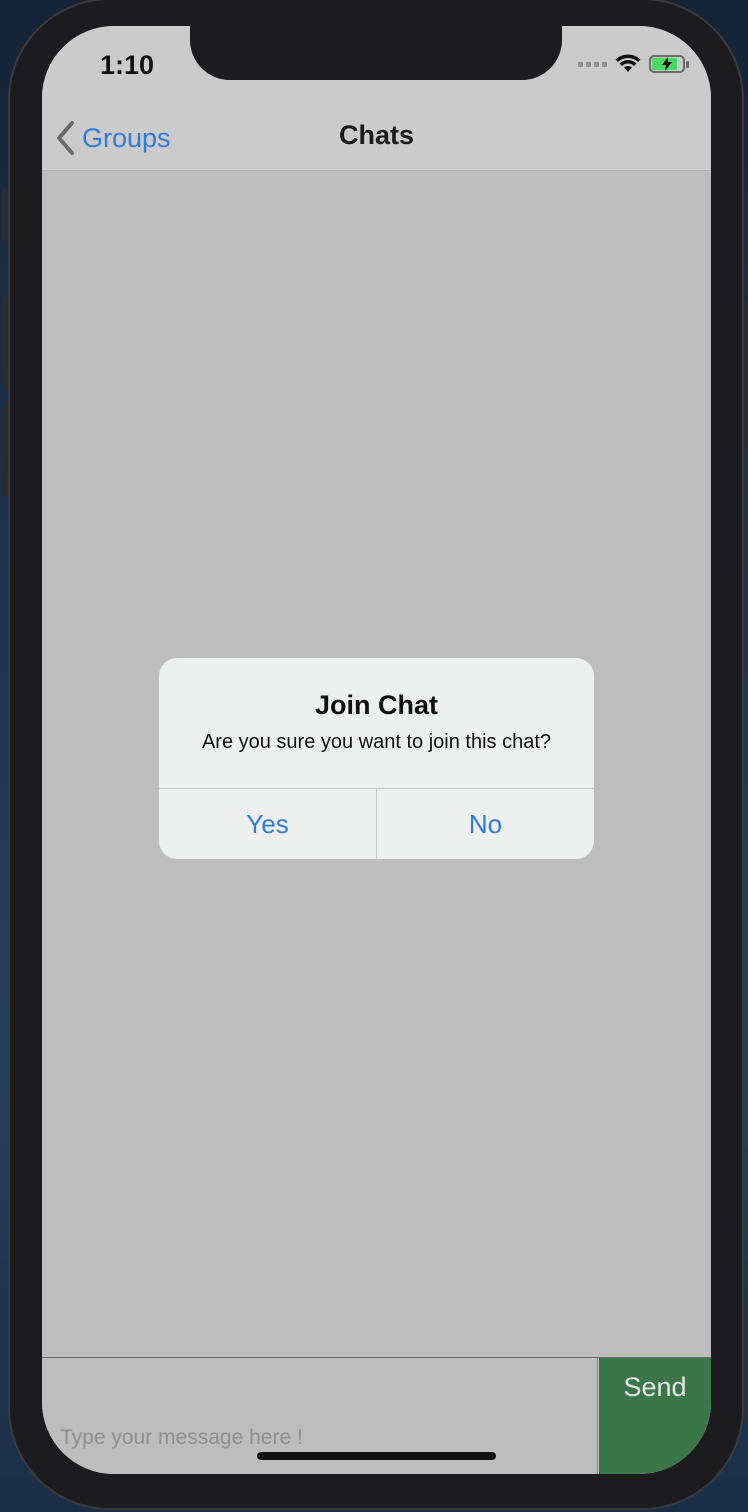 Image resolution: width=748 pixels, height=1512 pixels. I want to click on send-button: Send, so click(655, 1416).